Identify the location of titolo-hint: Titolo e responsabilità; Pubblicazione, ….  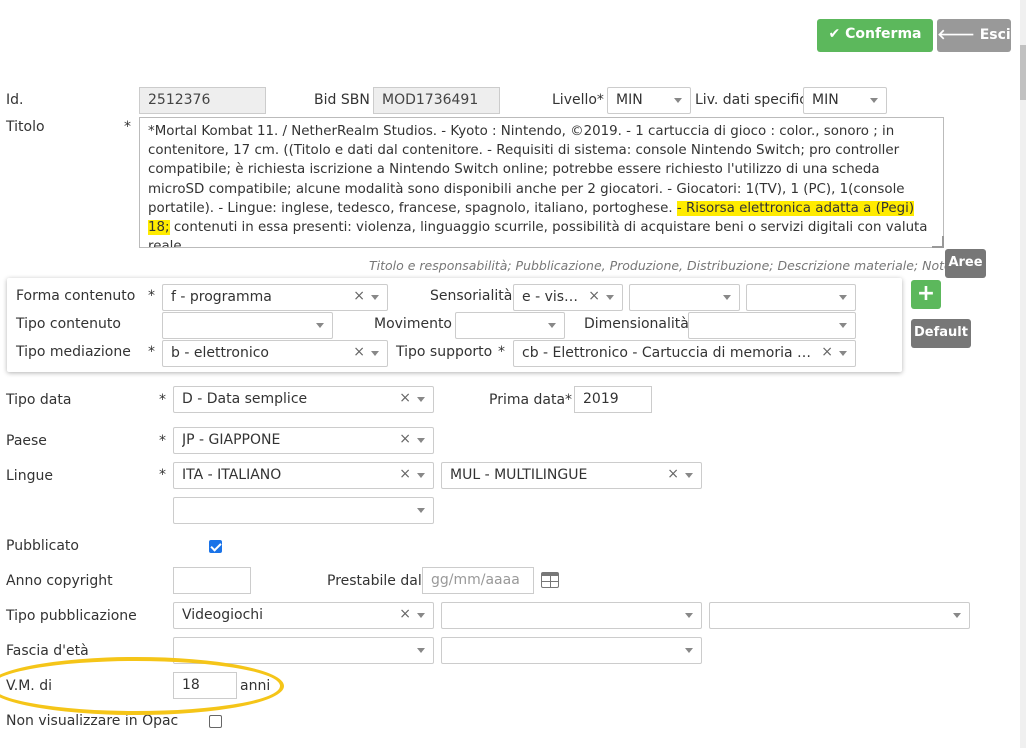
(660, 265).